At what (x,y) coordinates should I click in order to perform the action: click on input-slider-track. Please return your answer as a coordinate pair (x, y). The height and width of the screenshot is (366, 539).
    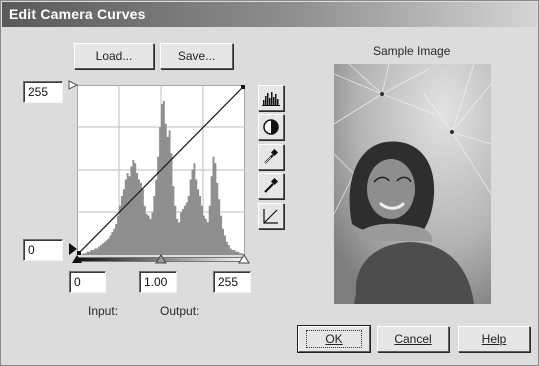
    Looking at the image, I should click on (161, 259).